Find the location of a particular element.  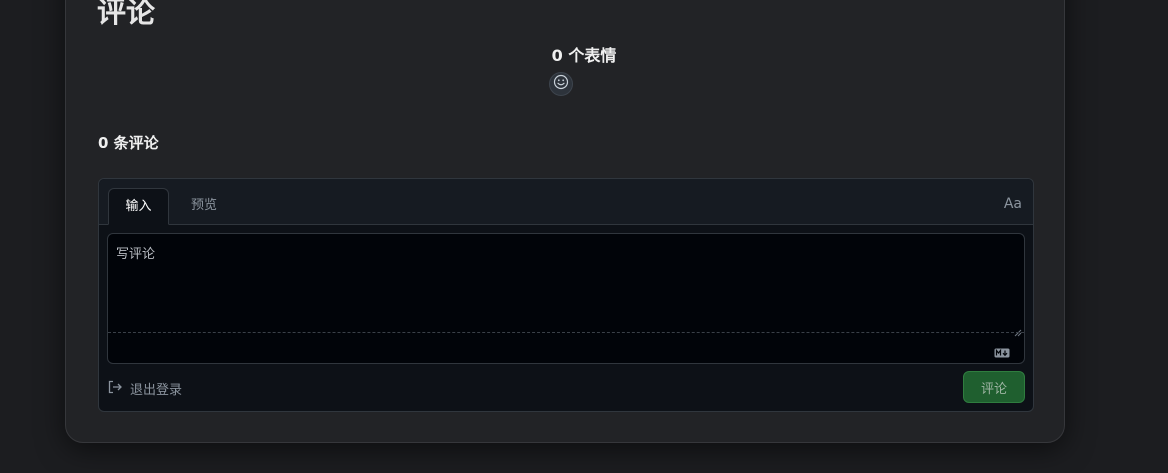

font-toggle-button: Aa is located at coordinates (1013, 204).